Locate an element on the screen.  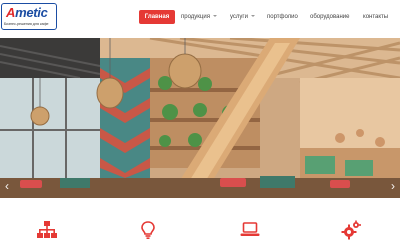
gears-icon is located at coordinates (351, 230).